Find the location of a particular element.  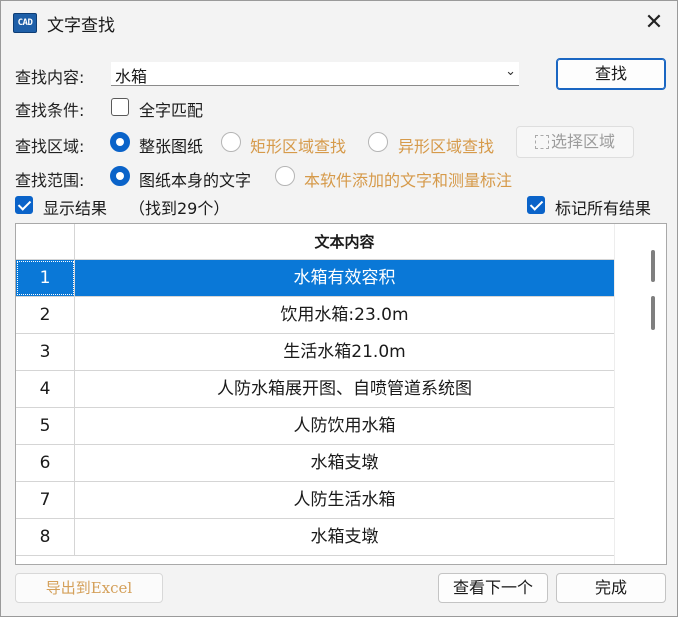

search-content-label: 查找内容: is located at coordinates (50, 77).